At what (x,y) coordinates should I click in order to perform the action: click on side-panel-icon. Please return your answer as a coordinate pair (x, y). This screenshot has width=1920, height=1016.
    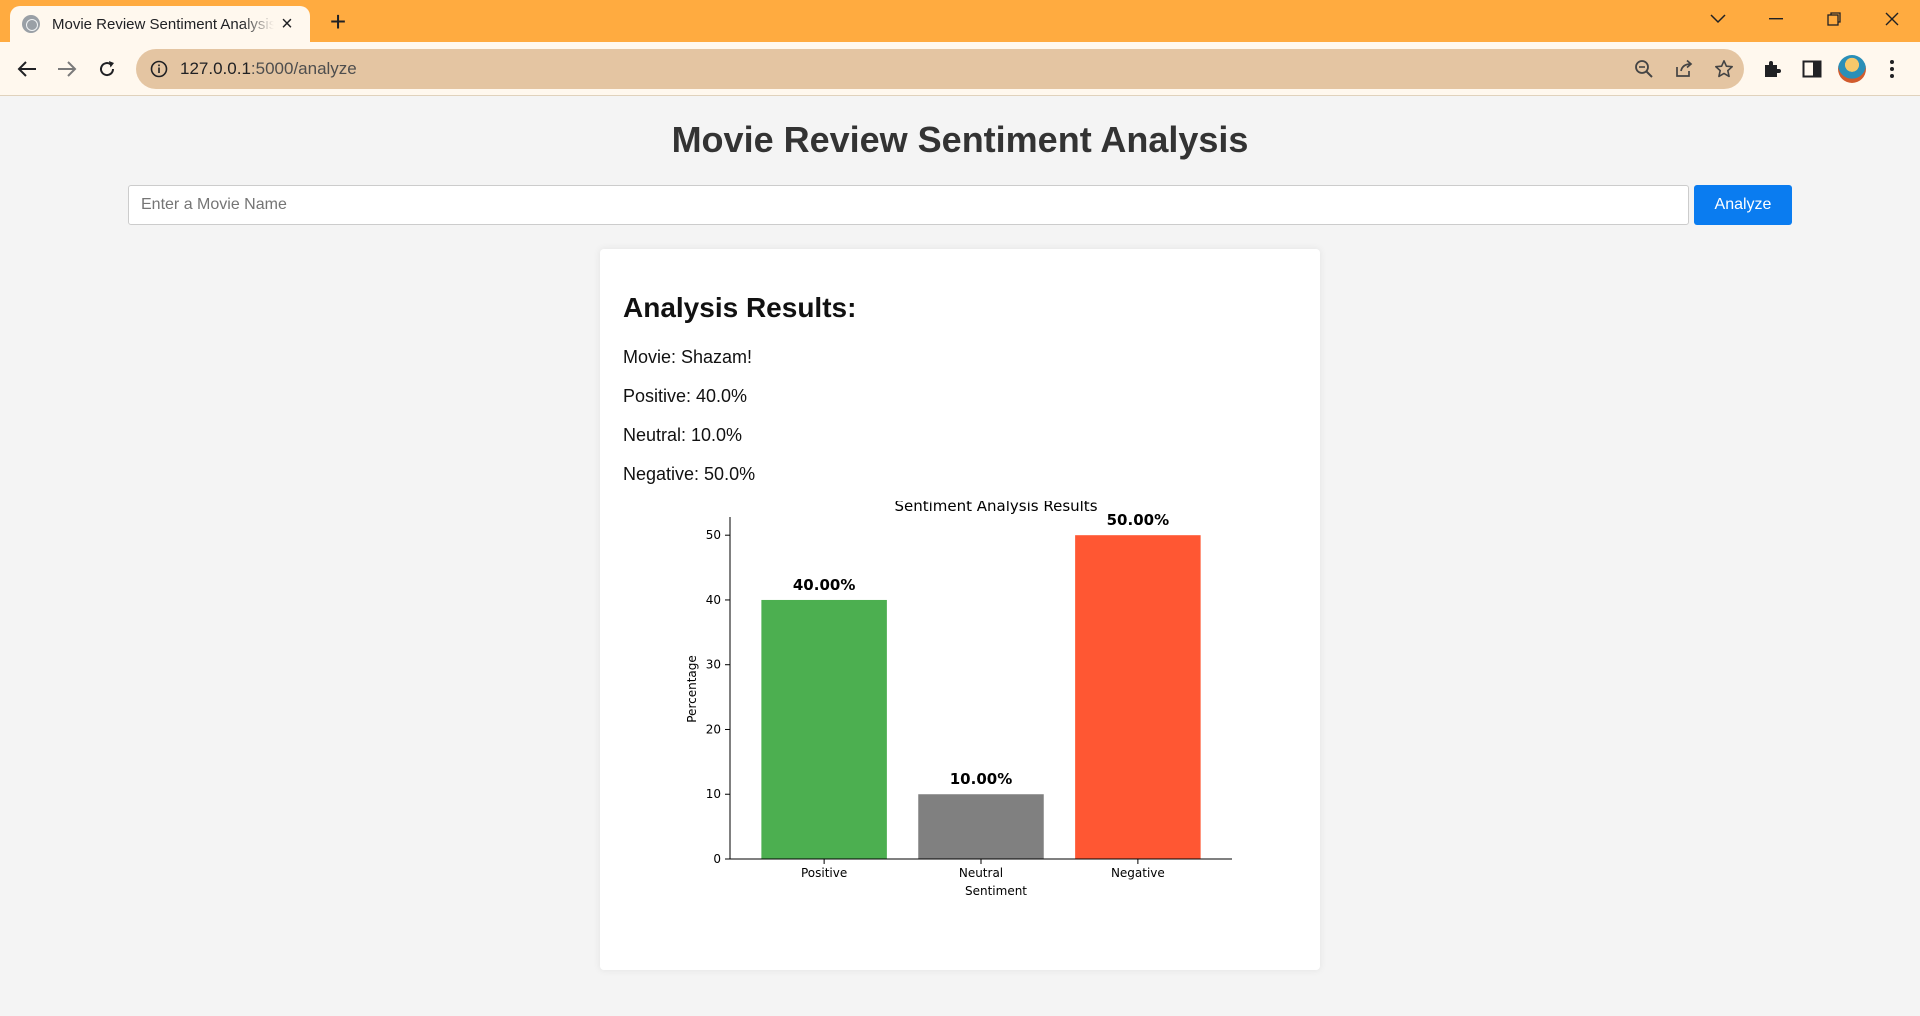
    Looking at the image, I should click on (1812, 69).